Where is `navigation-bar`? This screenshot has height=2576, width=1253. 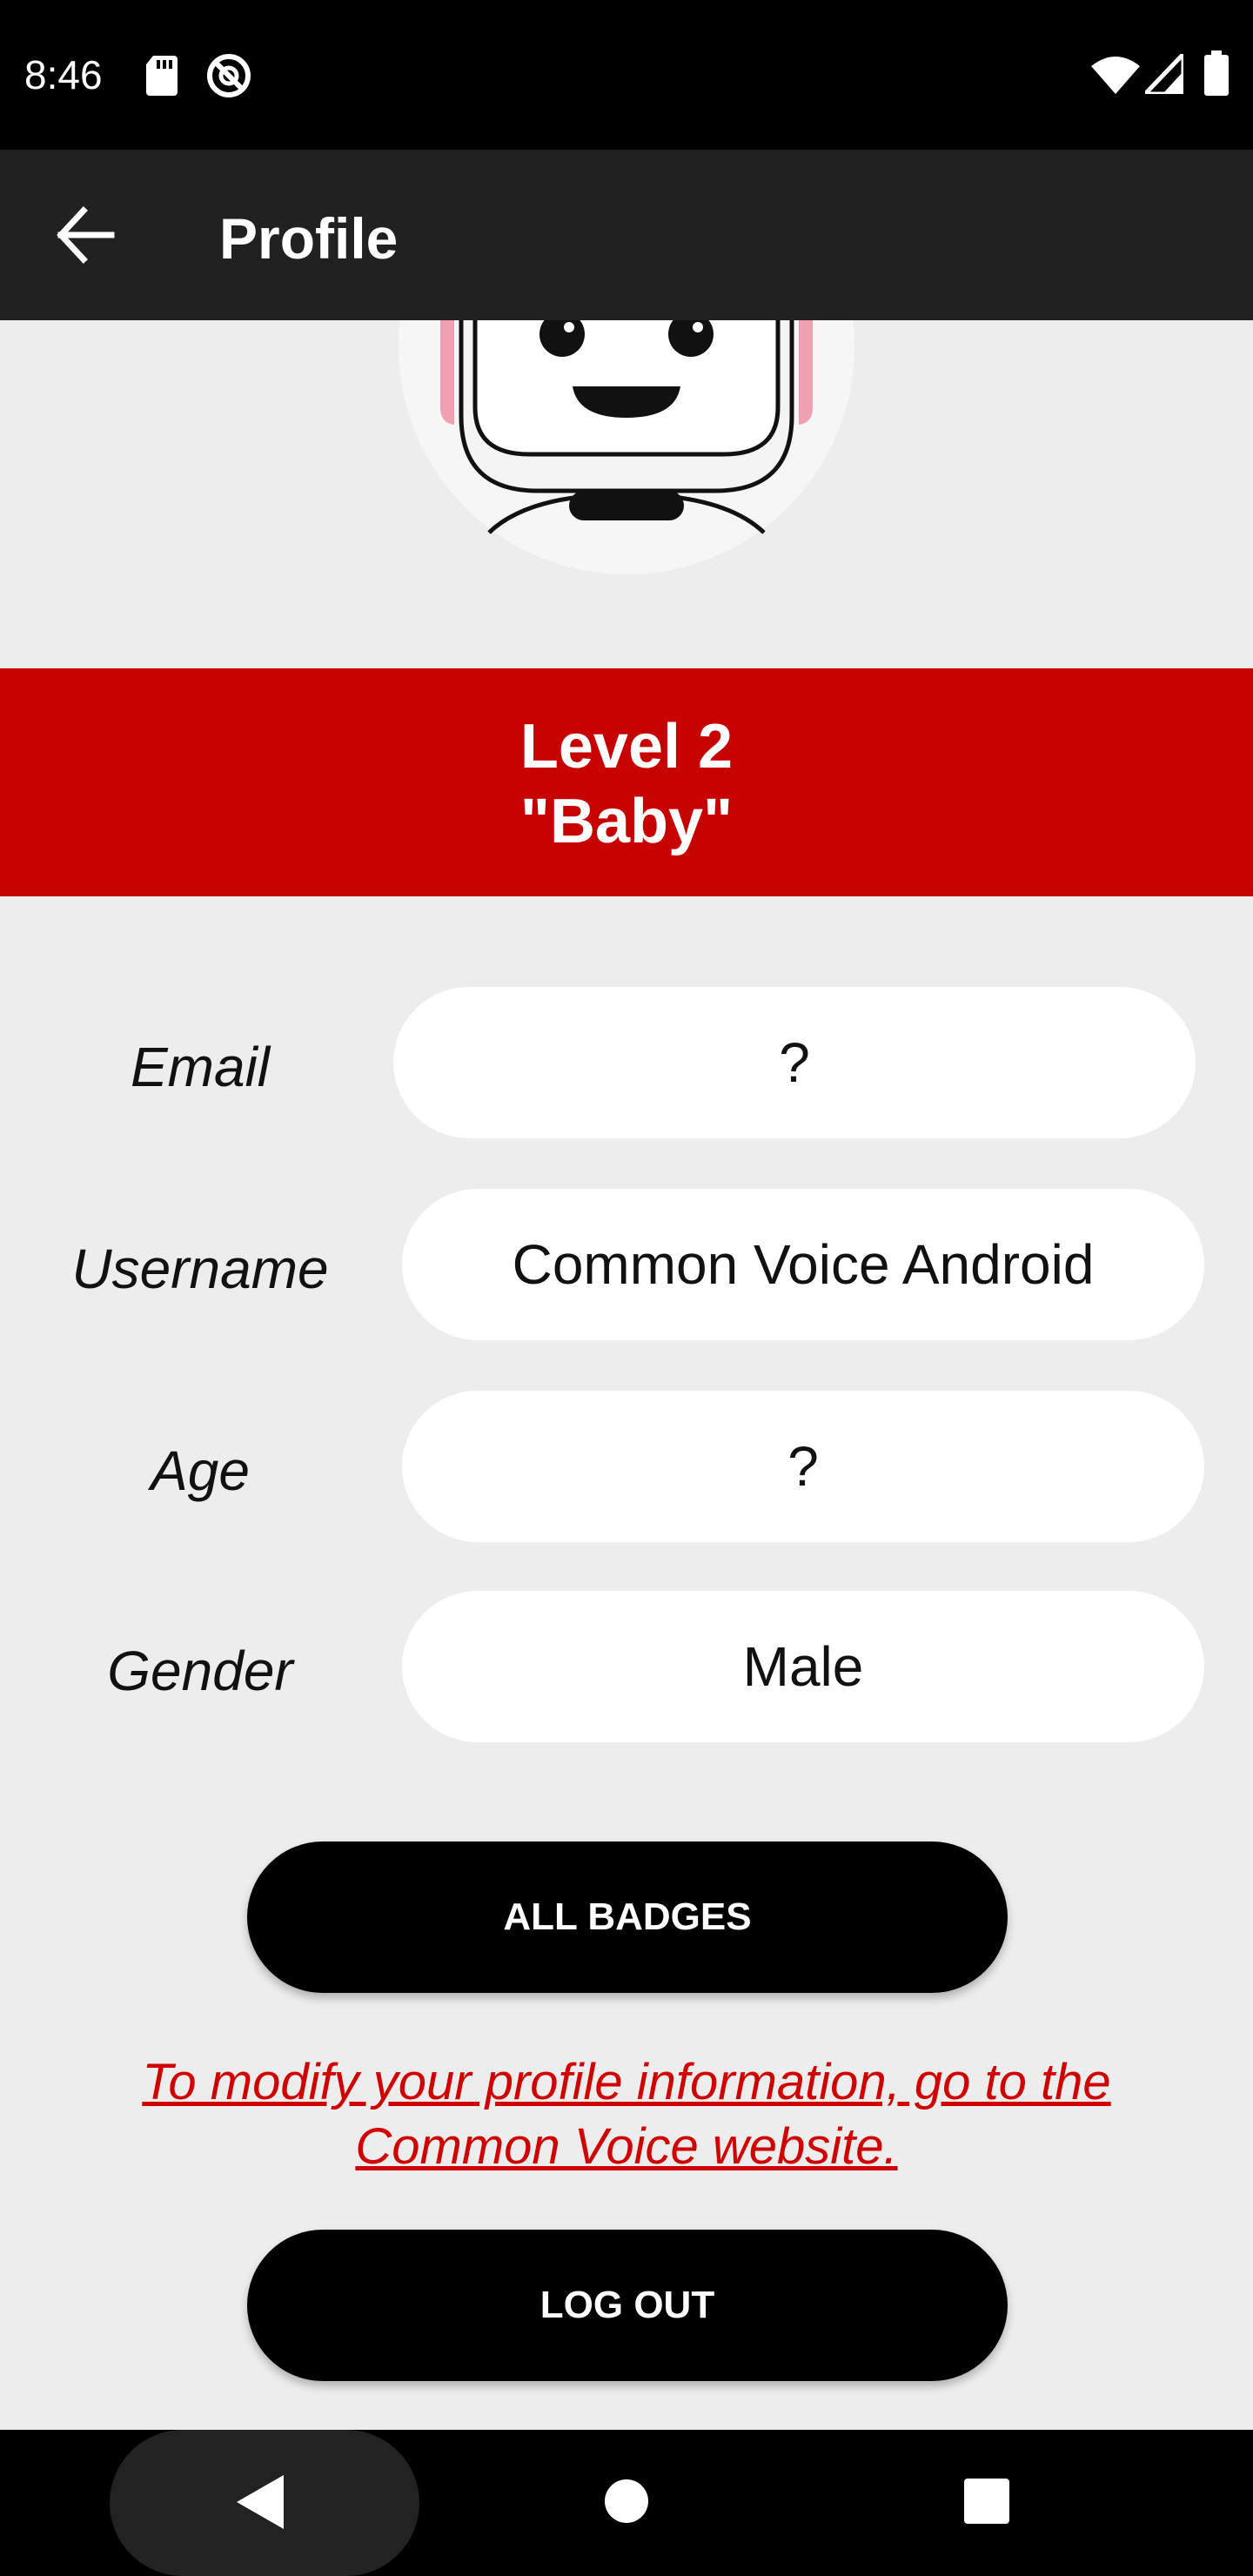 navigation-bar is located at coordinates (626, 2503).